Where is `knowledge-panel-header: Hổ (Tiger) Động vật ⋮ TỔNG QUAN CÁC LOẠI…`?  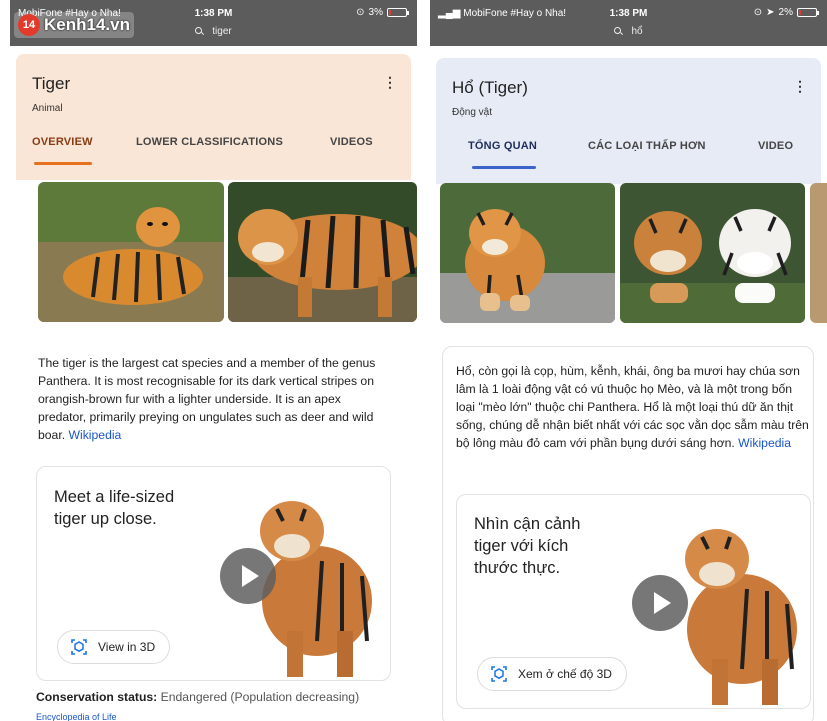 knowledge-panel-header: Hổ (Tiger) Động vật ⋮ TỔNG QUAN CÁC LOẠI… is located at coordinates (628, 121).